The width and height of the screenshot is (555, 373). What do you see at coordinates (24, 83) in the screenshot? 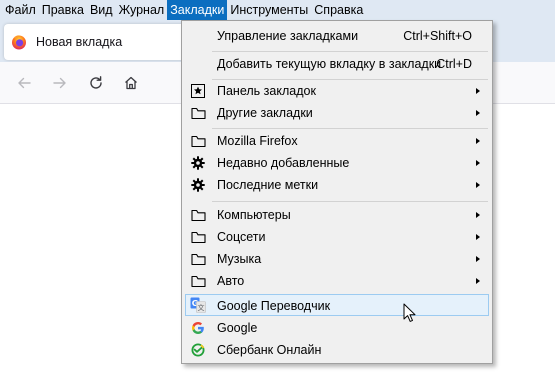
I see `back-arrow-icon` at bounding box center [24, 83].